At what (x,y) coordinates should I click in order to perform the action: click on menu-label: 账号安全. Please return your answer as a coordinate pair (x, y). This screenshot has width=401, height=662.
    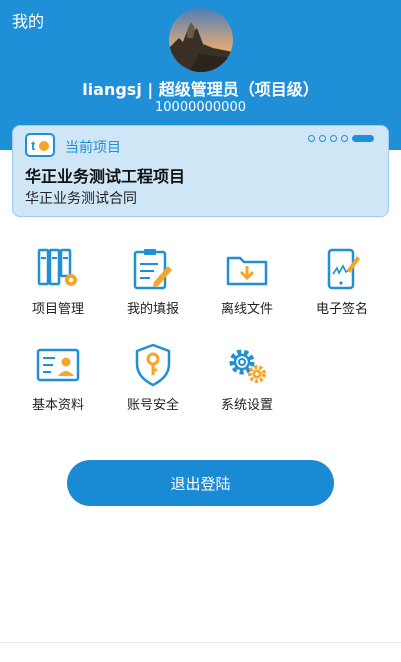
    Looking at the image, I should click on (152, 405).